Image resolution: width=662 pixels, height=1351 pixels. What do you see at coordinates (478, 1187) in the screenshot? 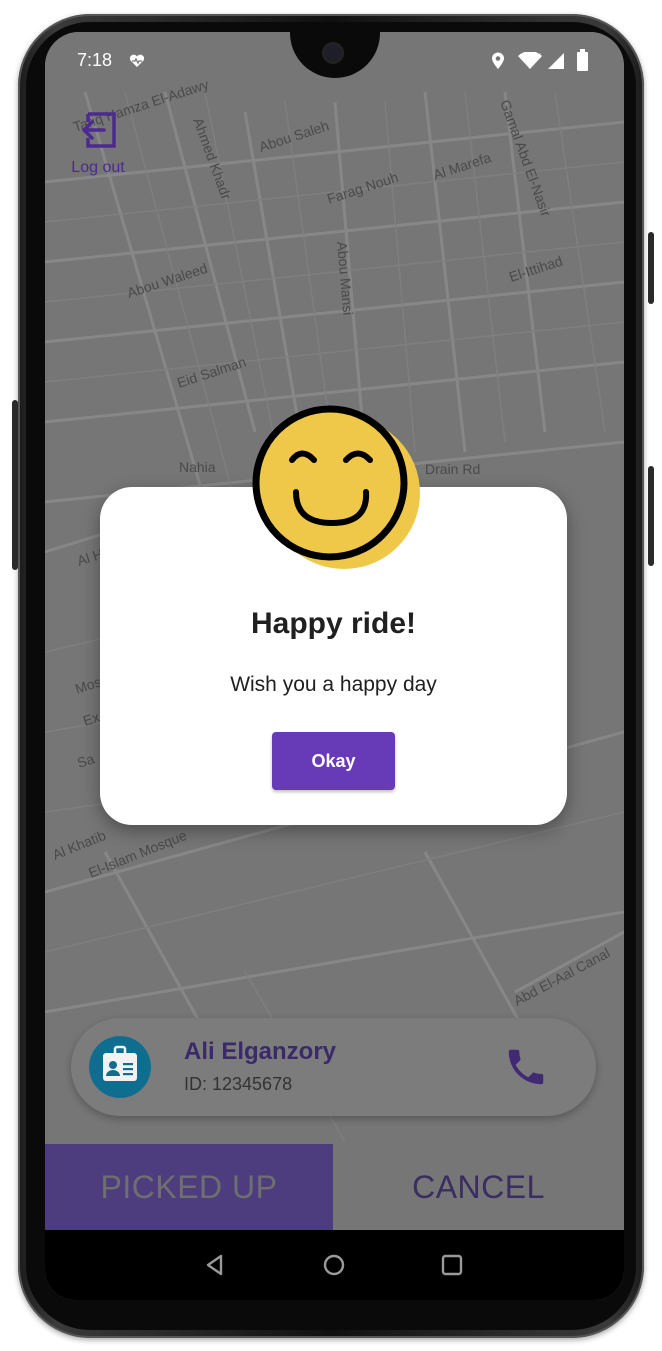
I see `cancel-button: CANCEL` at bounding box center [478, 1187].